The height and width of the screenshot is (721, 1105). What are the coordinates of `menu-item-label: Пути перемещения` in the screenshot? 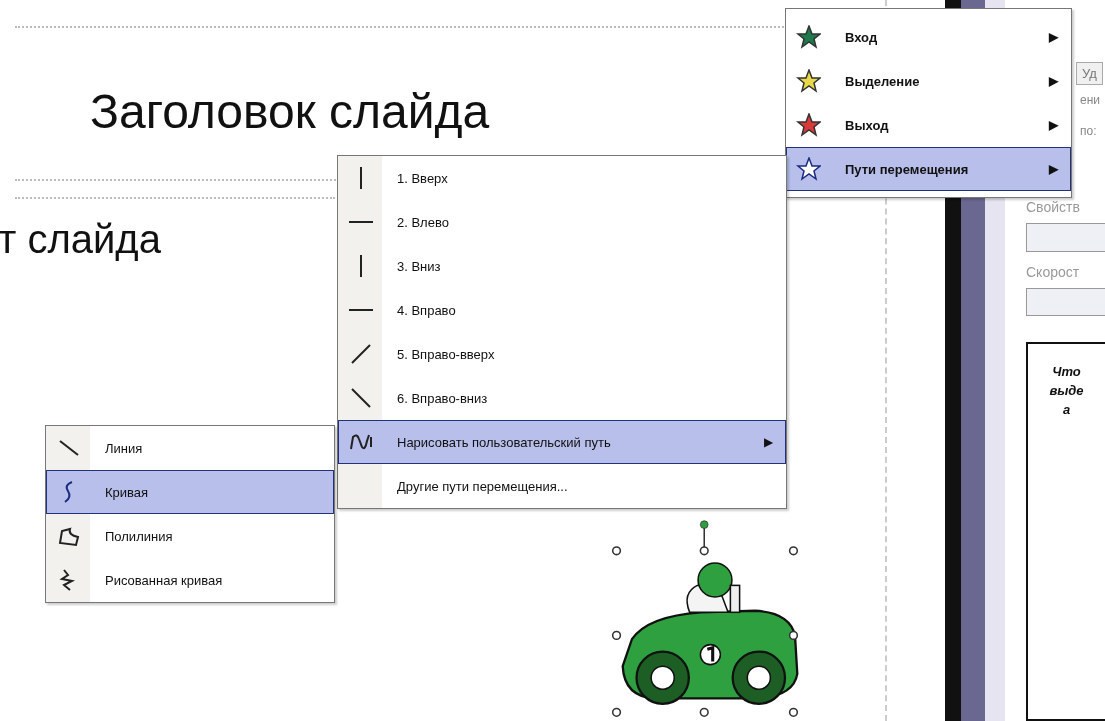 It's located at (907, 169).